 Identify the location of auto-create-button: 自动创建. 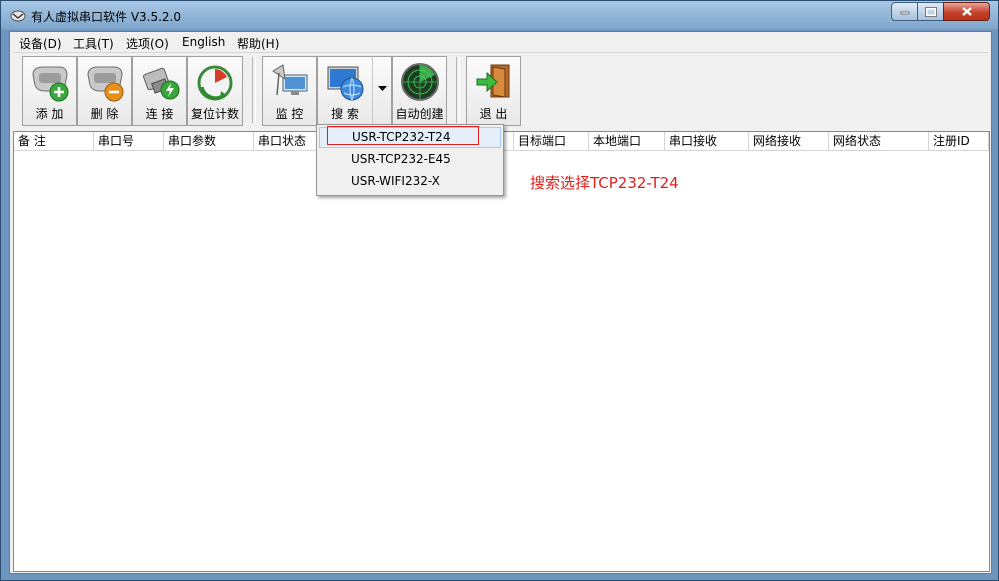
(419, 91).